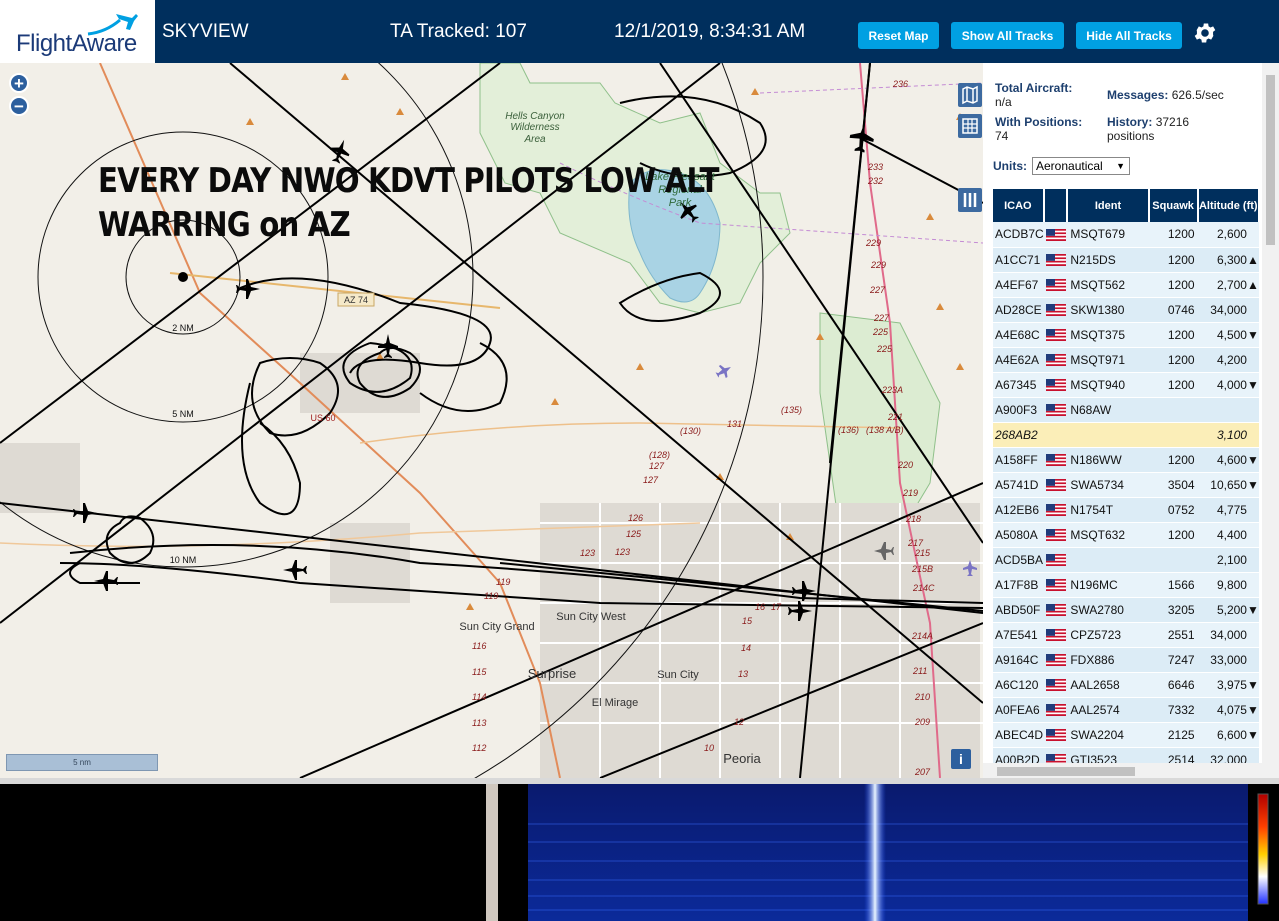 This screenshot has height=921, width=1279. I want to click on icao-cell: A4E62A, so click(1018, 360).